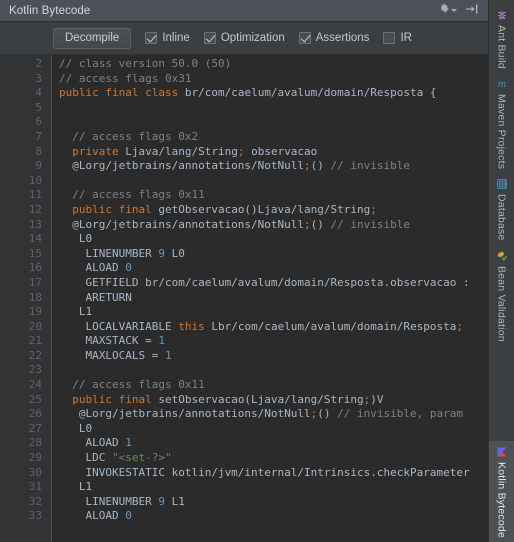 This screenshot has height=542, width=514. What do you see at coordinates (35, 355) in the screenshot?
I see `line-number: 22` at bounding box center [35, 355].